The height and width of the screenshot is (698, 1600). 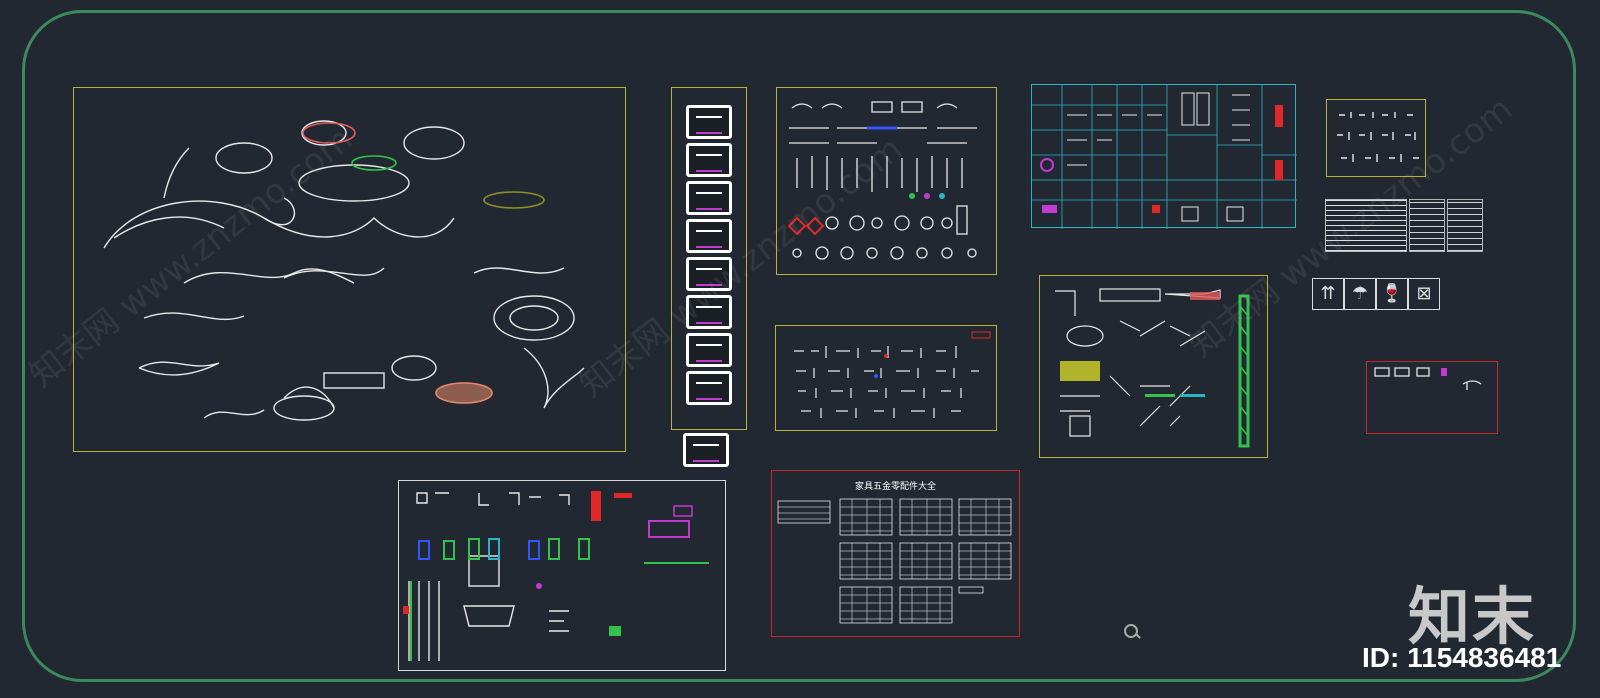 I want to click on hinge-sheet, so click(x=562, y=575).